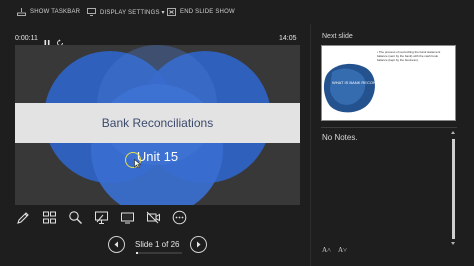  I want to click on elapsed-timer: 0:00:11, so click(26, 38).